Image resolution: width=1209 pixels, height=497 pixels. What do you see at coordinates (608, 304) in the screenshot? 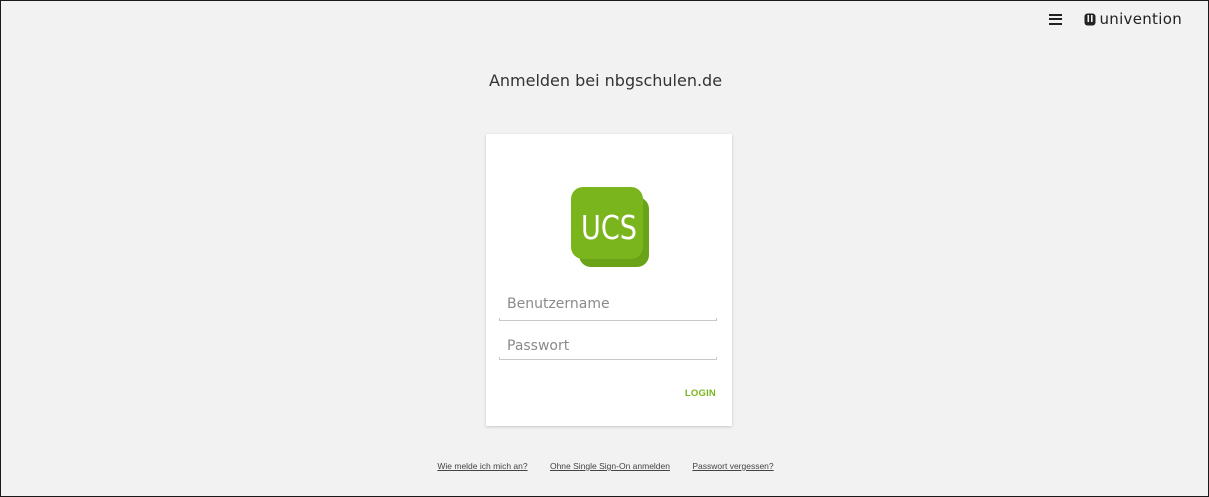
I see `username-field` at bounding box center [608, 304].